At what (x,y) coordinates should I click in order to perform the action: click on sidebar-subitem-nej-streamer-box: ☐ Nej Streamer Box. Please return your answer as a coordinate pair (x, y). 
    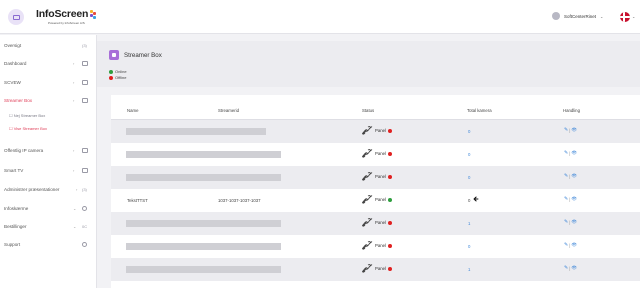
    Looking at the image, I should click on (48, 115).